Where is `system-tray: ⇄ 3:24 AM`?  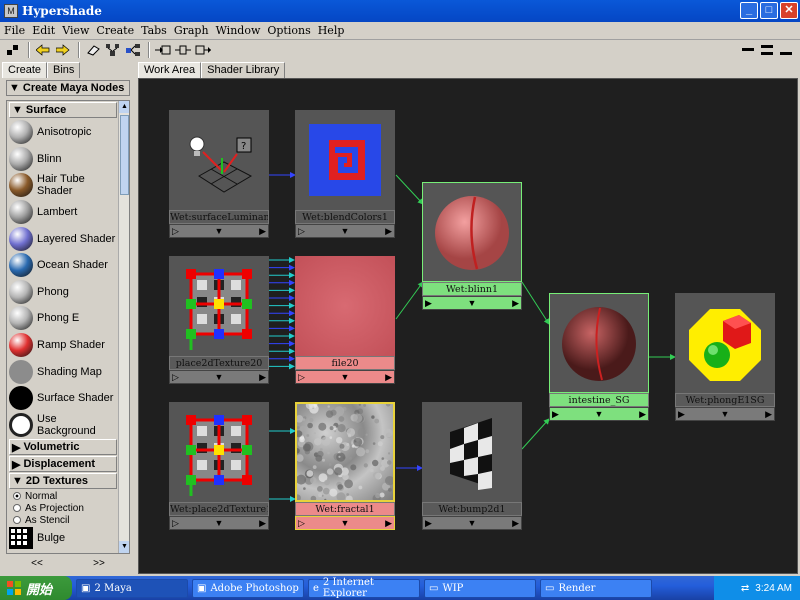
system-tray: ⇄ 3:24 AM is located at coordinates (757, 588).